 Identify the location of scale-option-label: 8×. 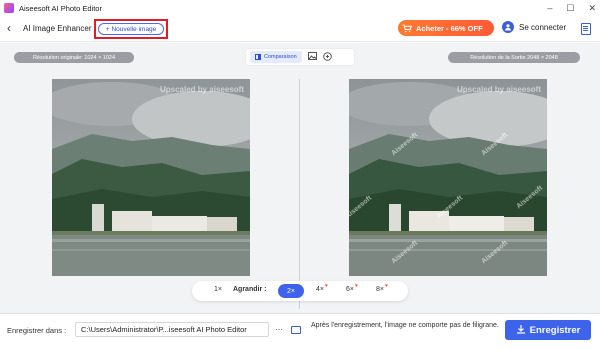
(380, 289).